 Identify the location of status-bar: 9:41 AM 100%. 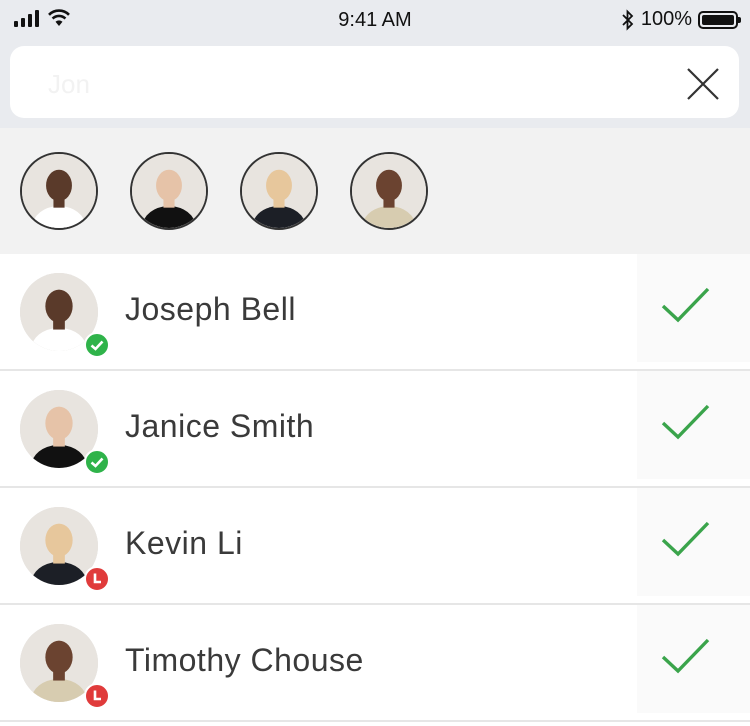
(375, 20).